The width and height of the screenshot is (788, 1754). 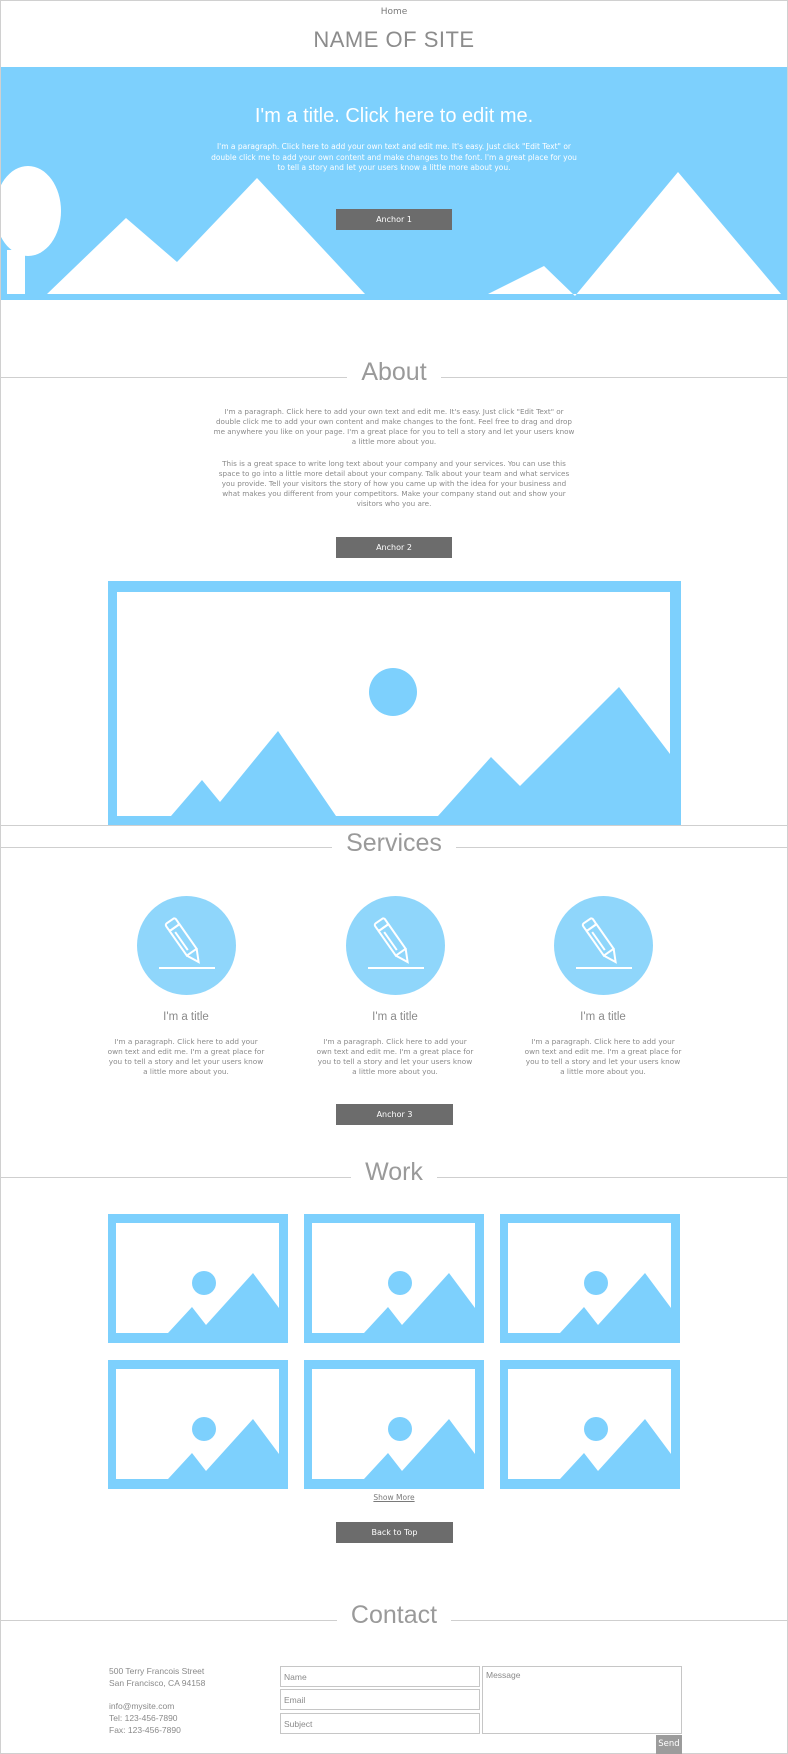 I want to click on address-line-2: San Francisco, CA 94158, so click(x=157, y=1683).